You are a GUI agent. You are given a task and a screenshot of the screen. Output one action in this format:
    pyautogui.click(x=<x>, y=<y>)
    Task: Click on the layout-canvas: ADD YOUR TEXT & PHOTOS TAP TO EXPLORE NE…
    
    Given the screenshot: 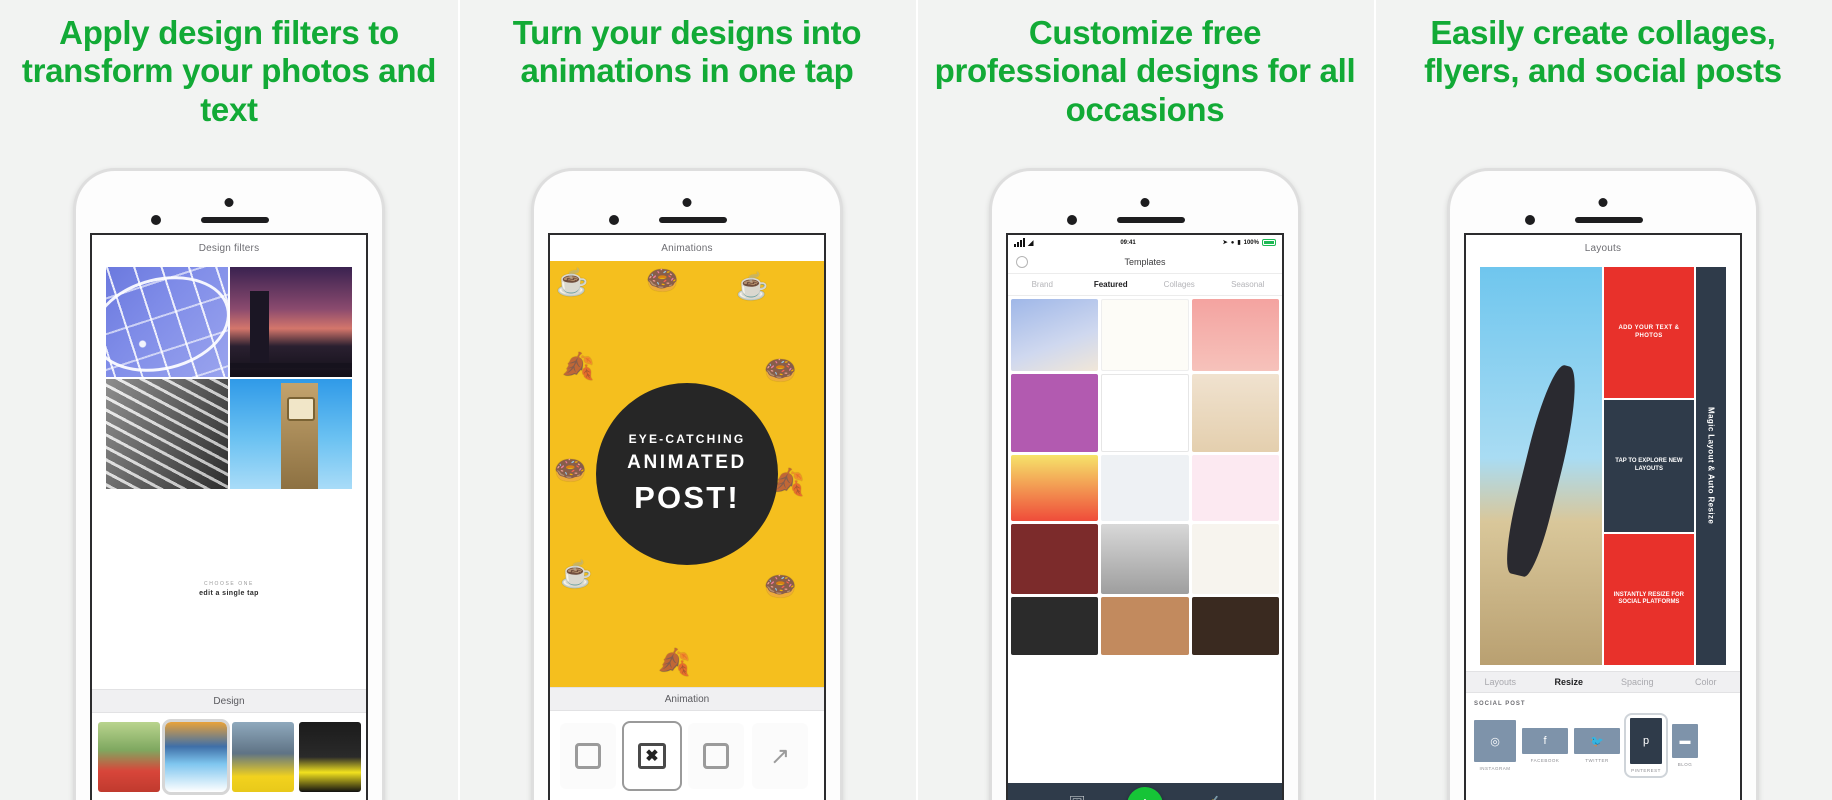 What is the action you would take?
    pyautogui.click(x=1603, y=466)
    